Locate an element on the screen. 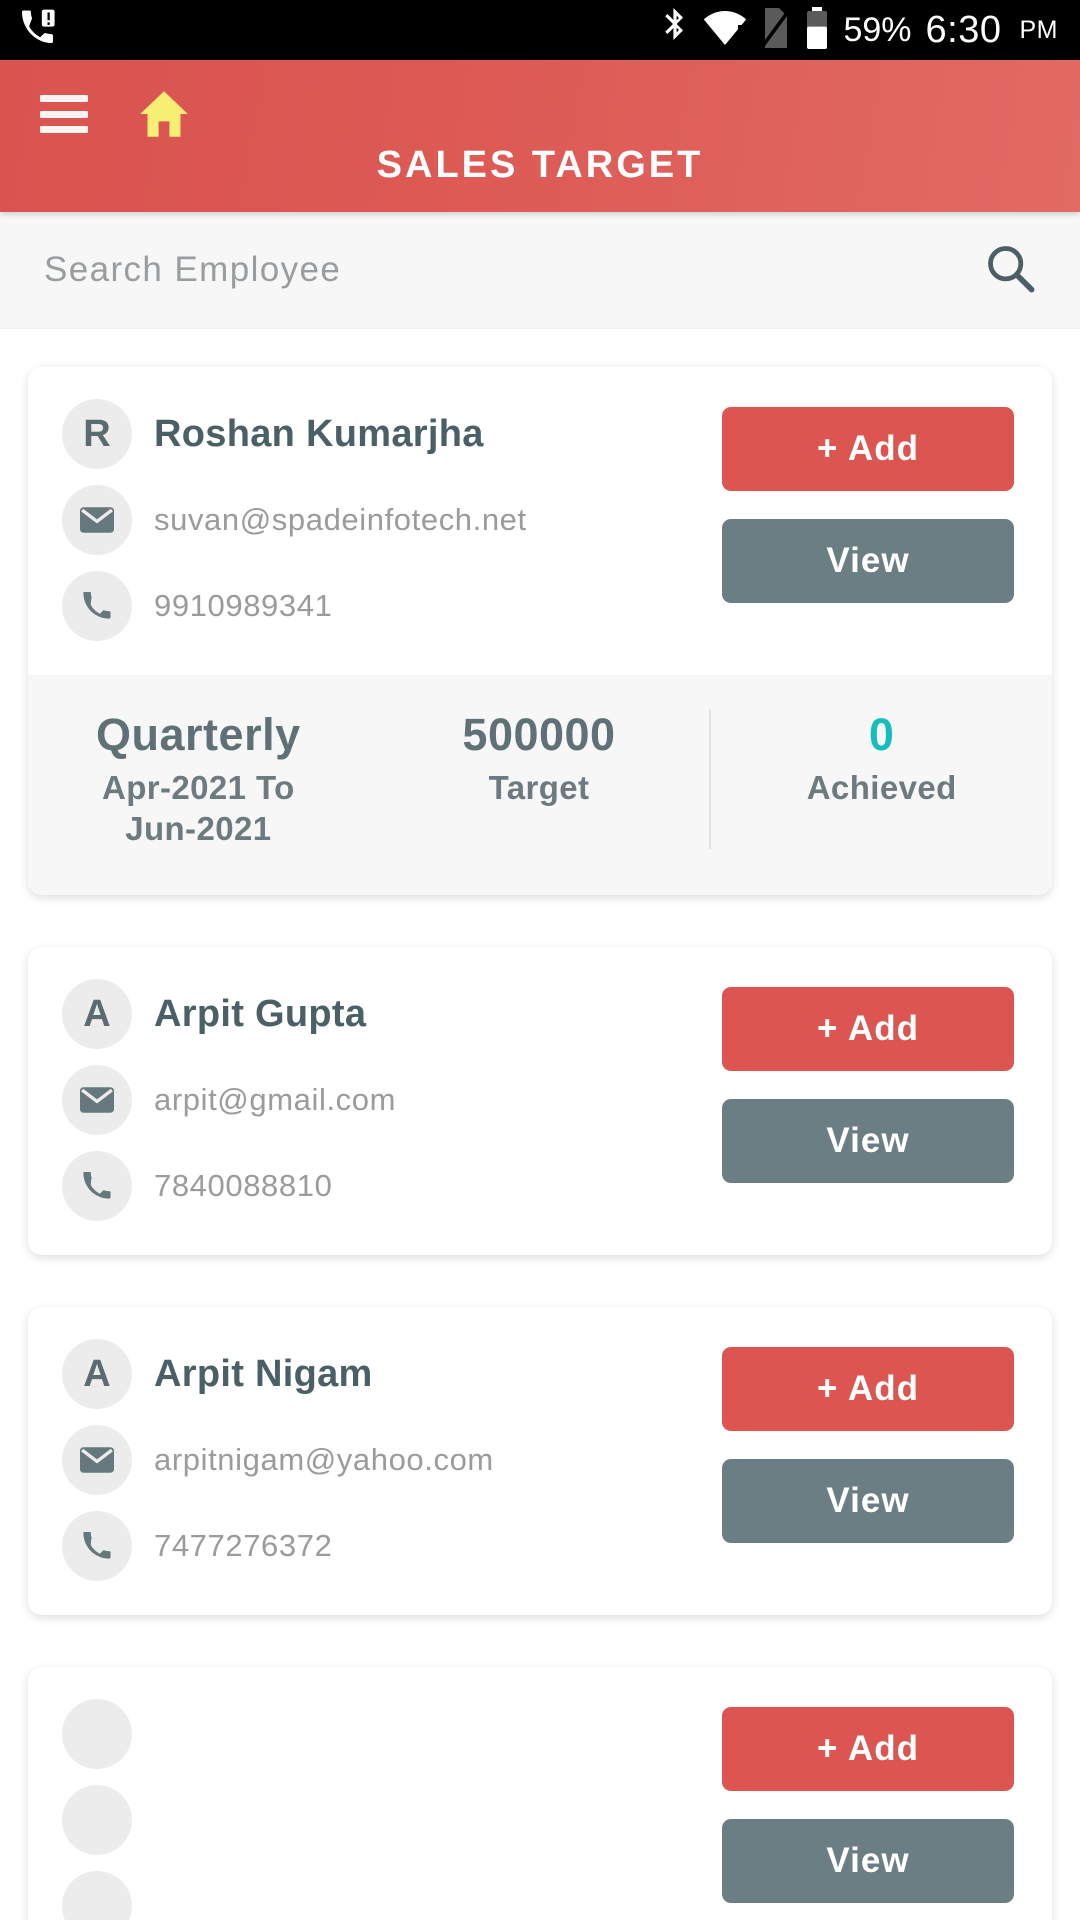 Image resolution: width=1080 pixels, height=1920 pixels. avatar is located at coordinates (97, 1734).